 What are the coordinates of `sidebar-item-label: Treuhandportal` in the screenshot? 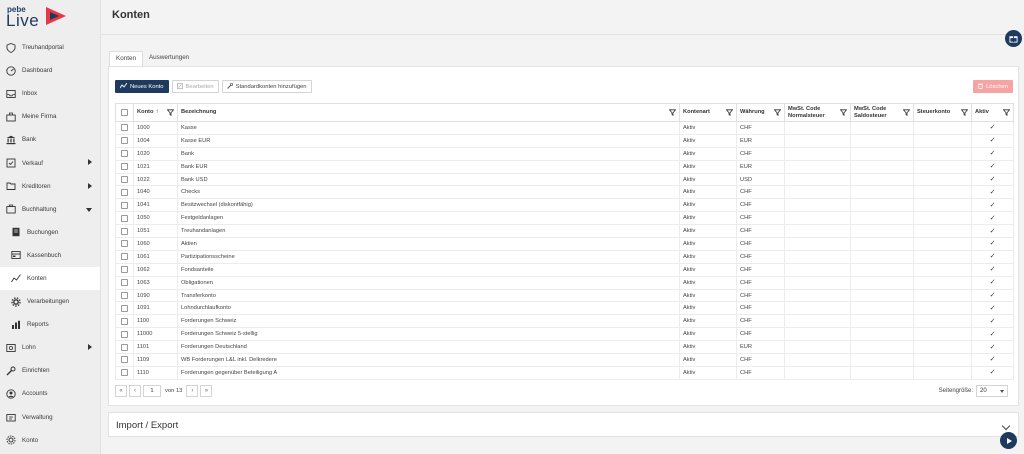 It's located at (43, 48).